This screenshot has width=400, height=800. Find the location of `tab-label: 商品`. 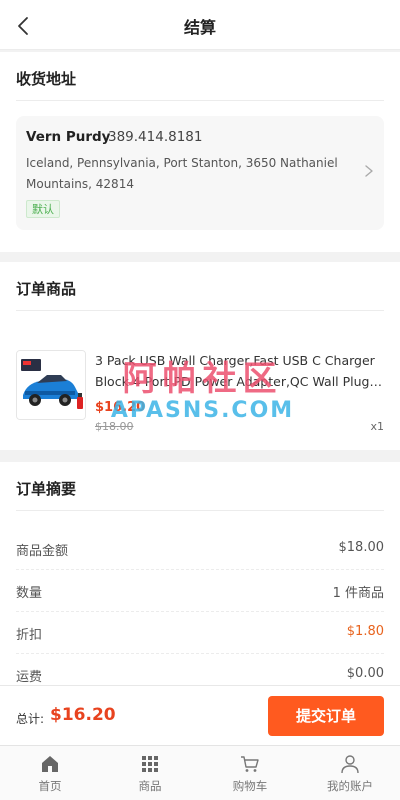

tab-label: 商品 is located at coordinates (150, 786).